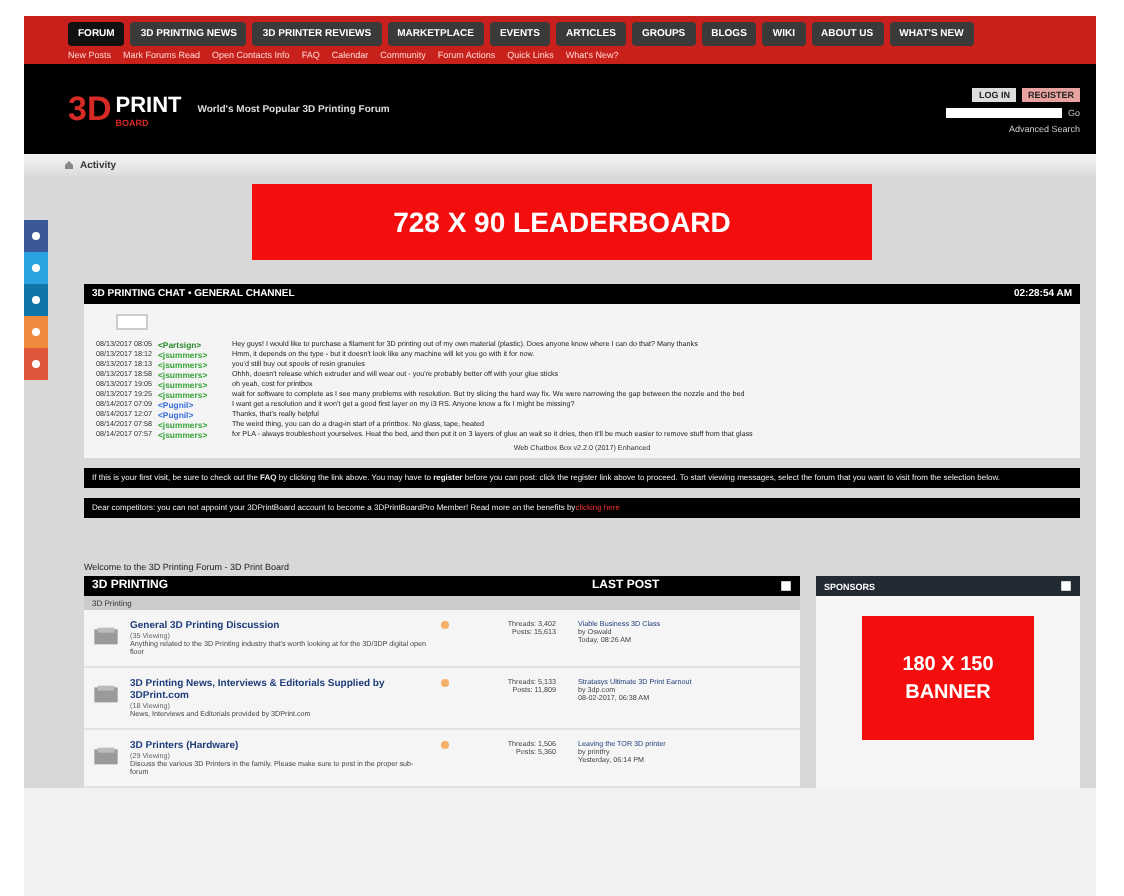 The width and height of the screenshot is (1124, 896). I want to click on search-field, so click(1003, 112).